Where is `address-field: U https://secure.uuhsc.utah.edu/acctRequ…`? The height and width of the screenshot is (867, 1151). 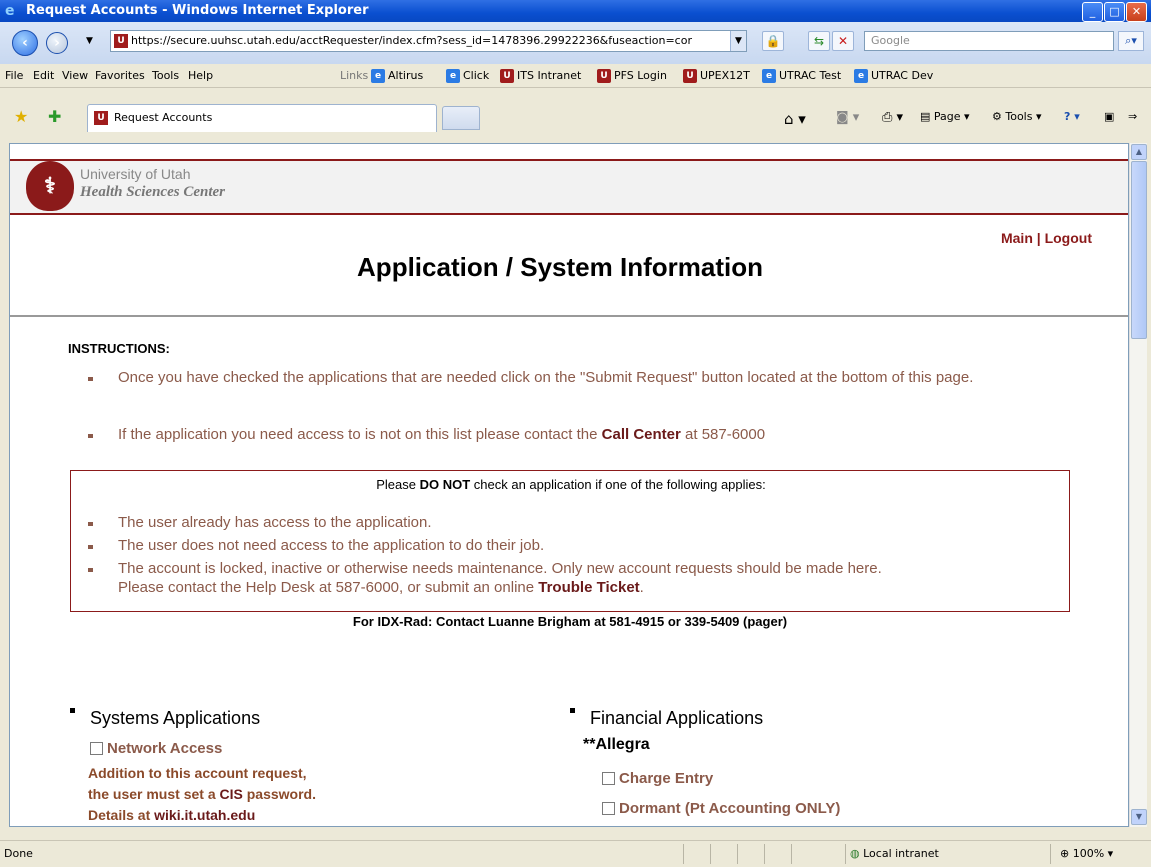
address-field: U https://secure.uuhsc.utah.edu/acctRequ… is located at coordinates (428, 41).